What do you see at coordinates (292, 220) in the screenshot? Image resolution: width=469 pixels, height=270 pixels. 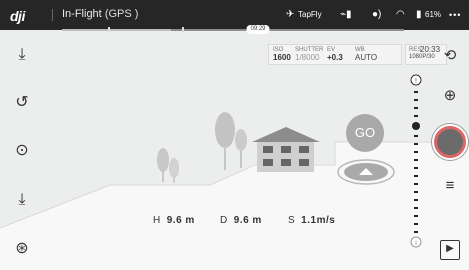 I see `speed-label: S` at bounding box center [292, 220].